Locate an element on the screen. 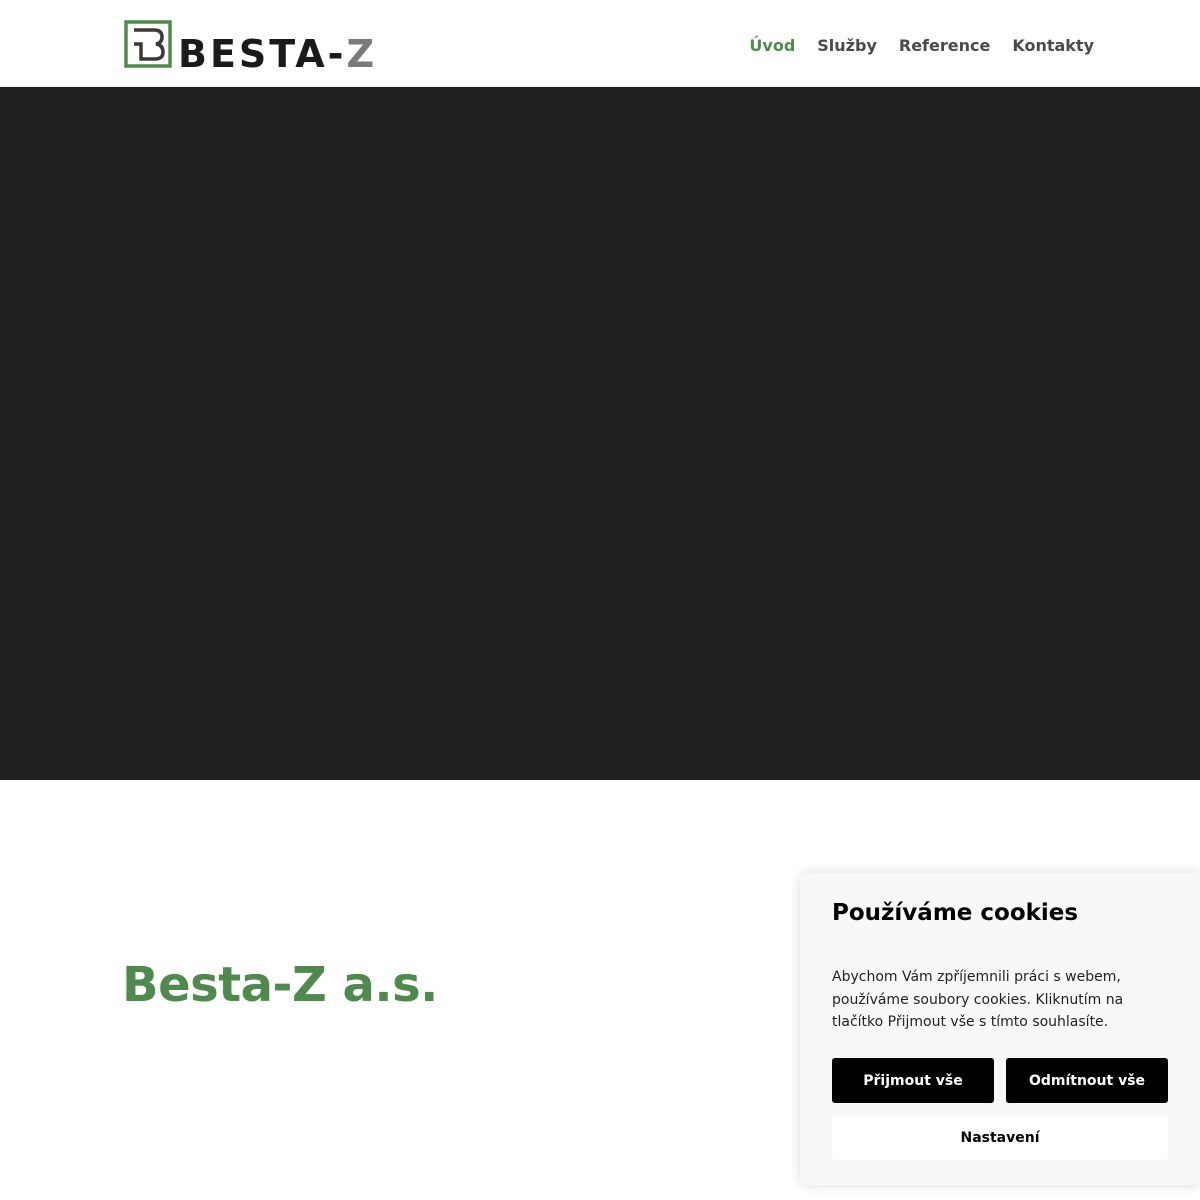 Image resolution: width=1200 pixels, height=1200 pixels. main-nav: Úvod Služby Reference Kontakty is located at coordinates (921, 46).